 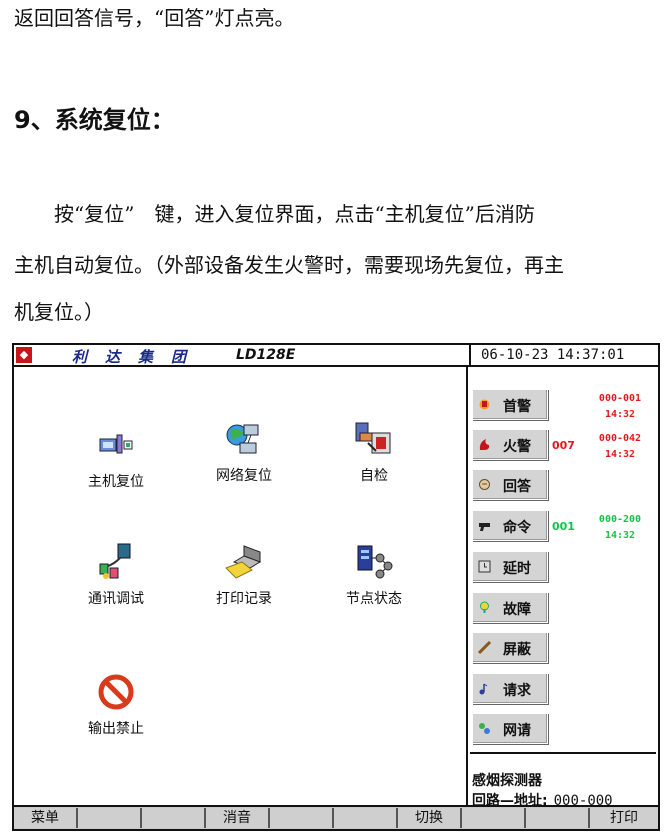 I want to click on paragraph-line-2: 主机自动复位。（外部设备发生火警时，需要现场先复位，再主, so click(x=289, y=265).